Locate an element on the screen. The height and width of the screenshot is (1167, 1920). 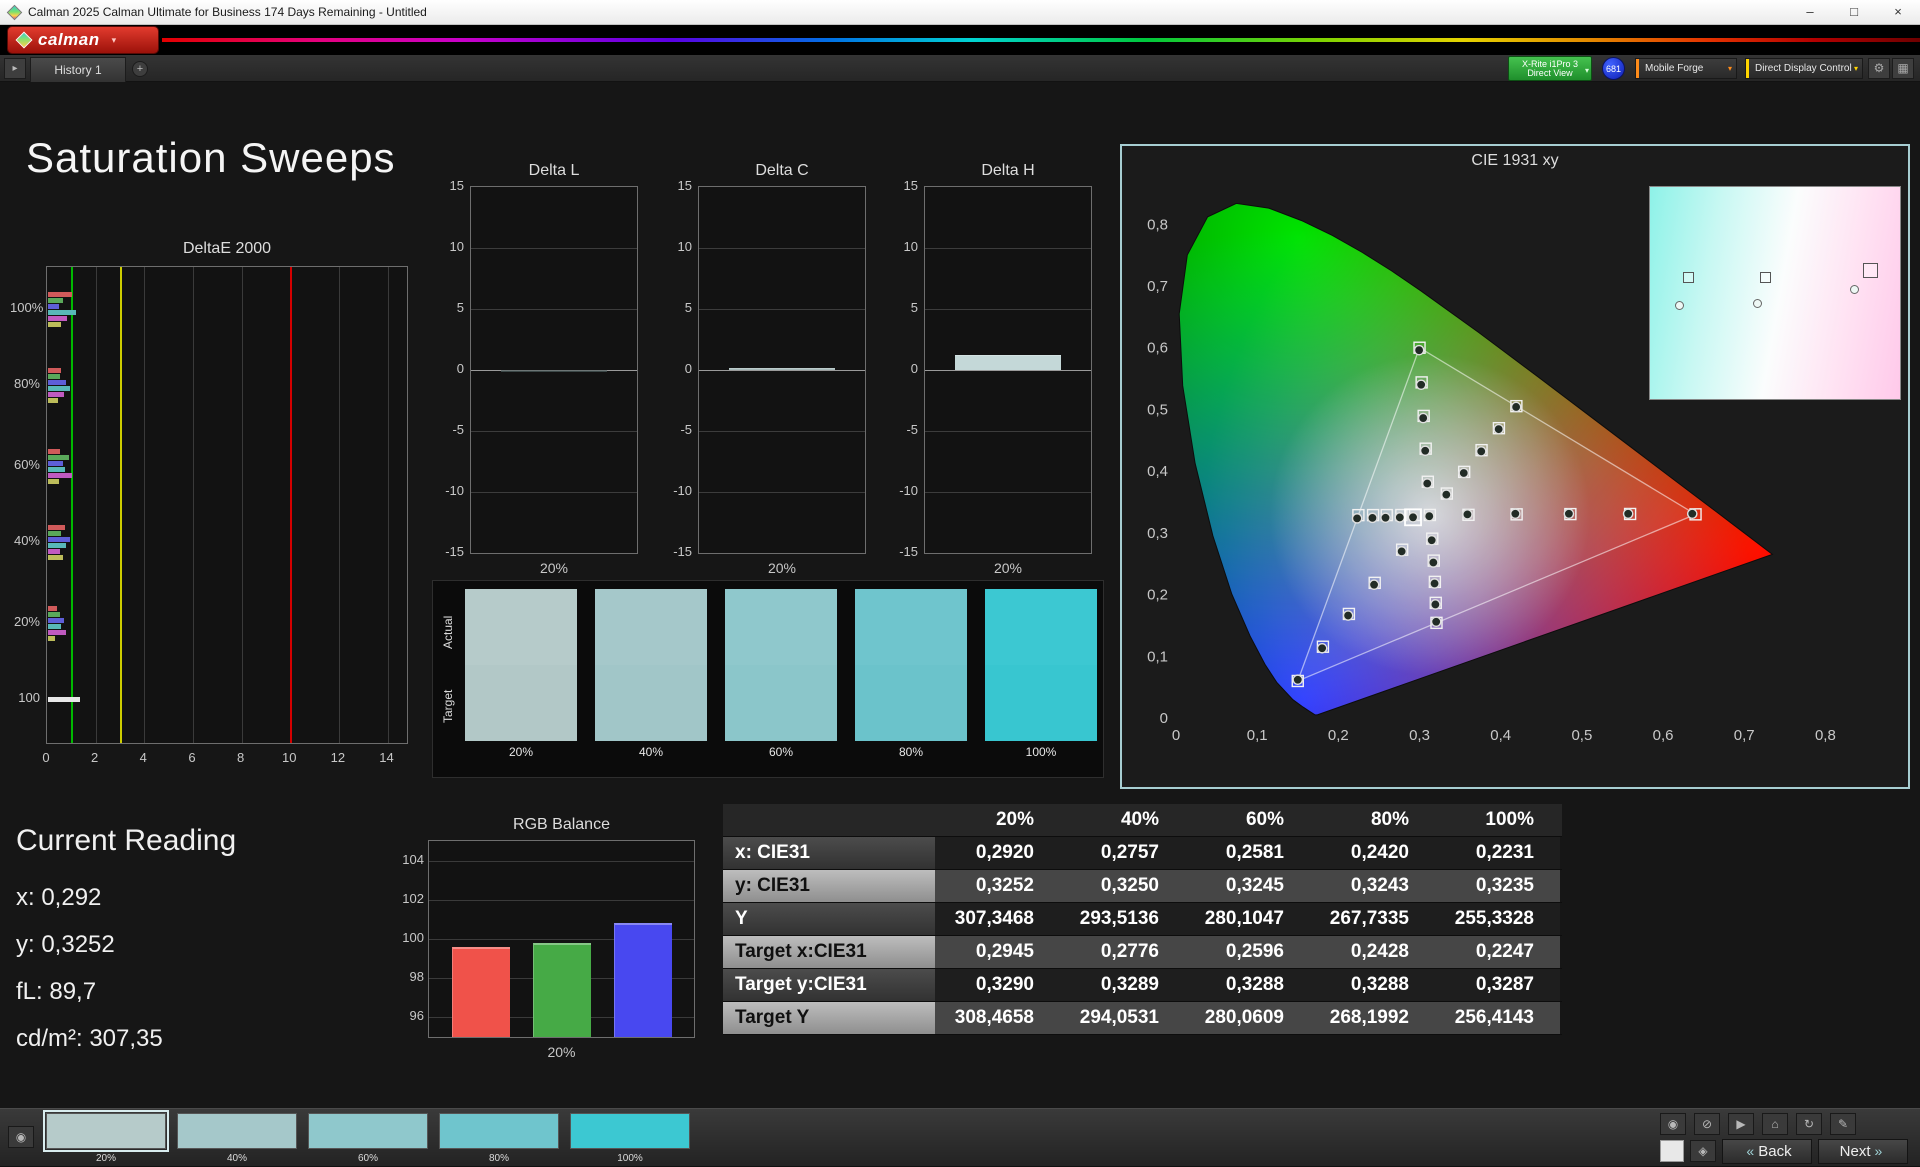
maximize-button: □ is located at coordinates (1854, 12).